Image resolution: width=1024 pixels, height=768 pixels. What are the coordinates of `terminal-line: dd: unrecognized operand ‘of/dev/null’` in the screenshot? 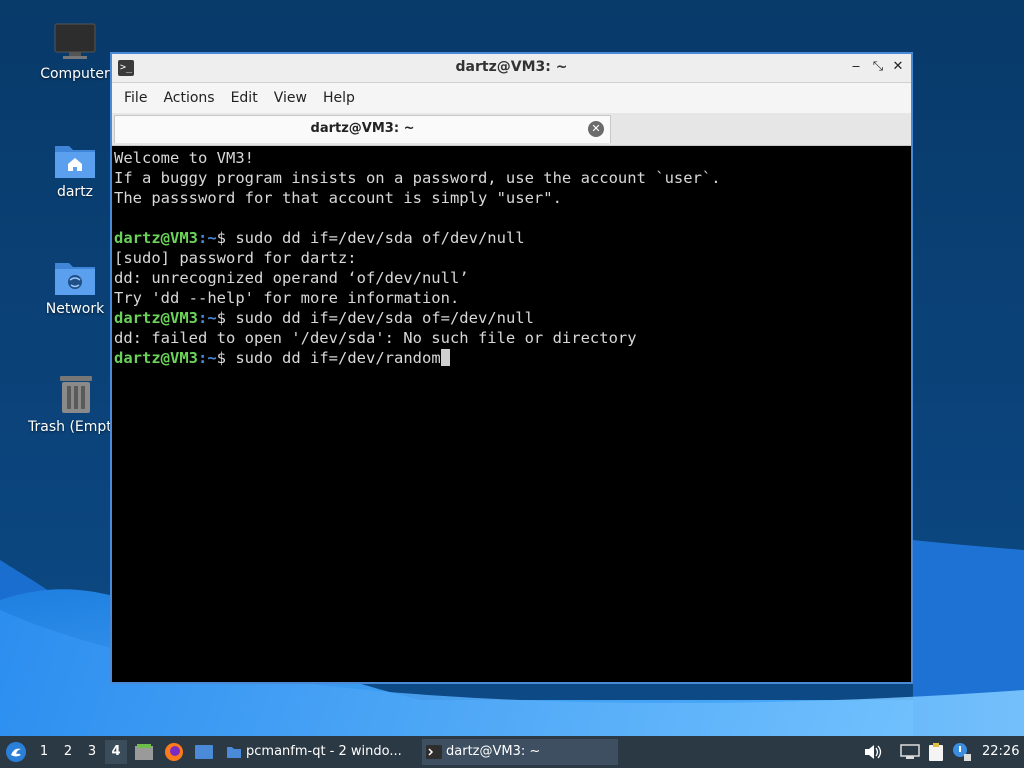 It's located at (511, 278).